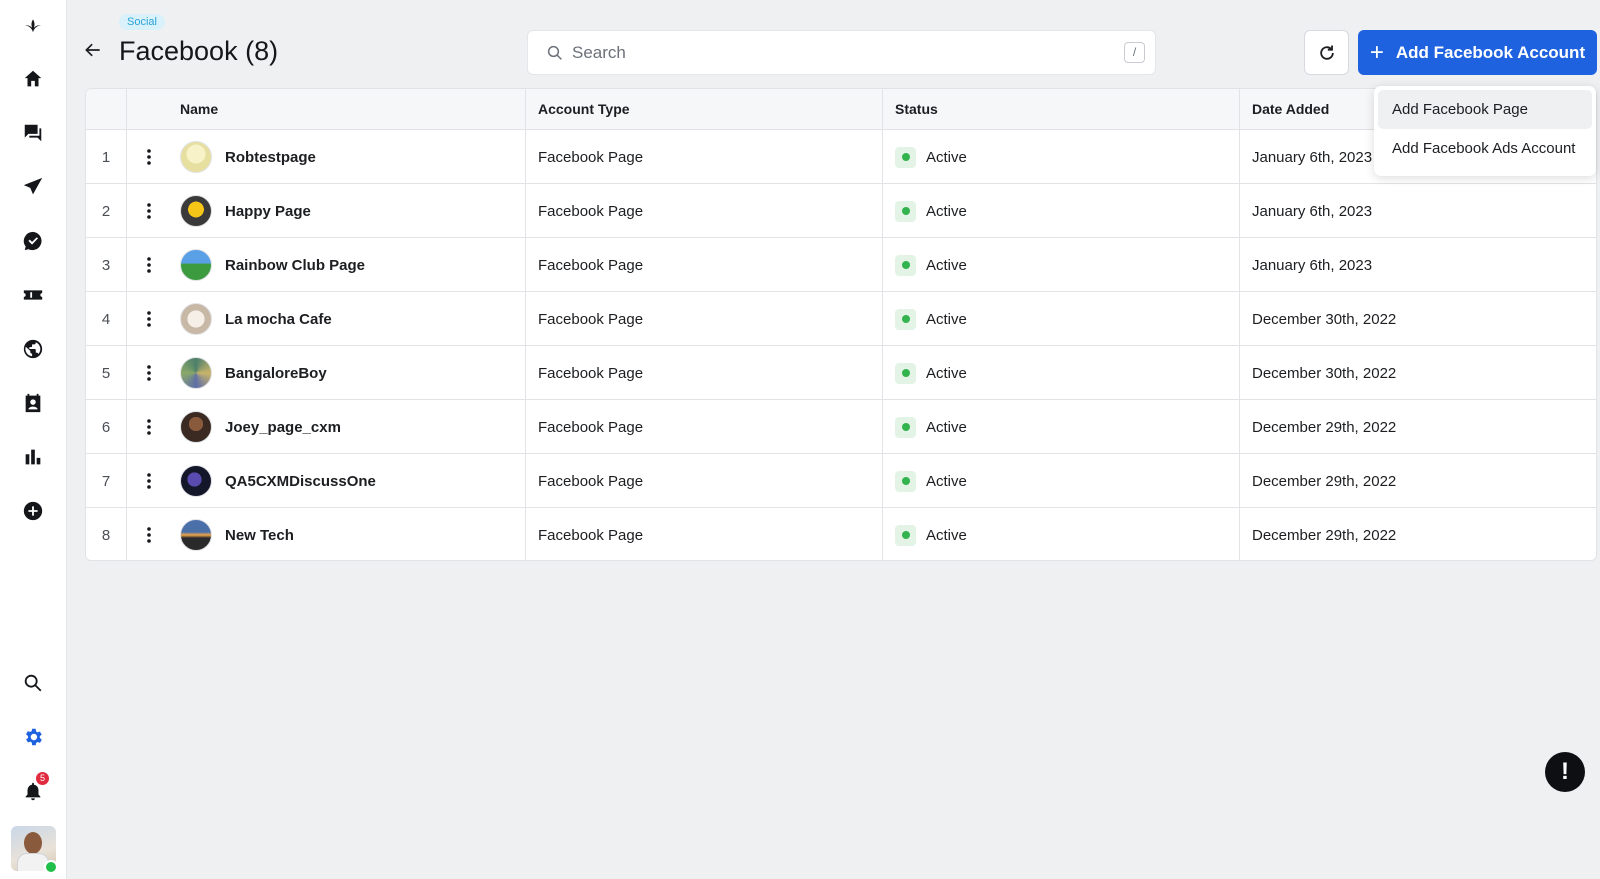 Image resolution: width=1600 pixels, height=879 pixels. What do you see at coordinates (278, 319) in the screenshot?
I see `account-name-label: La mocha Cafe` at bounding box center [278, 319].